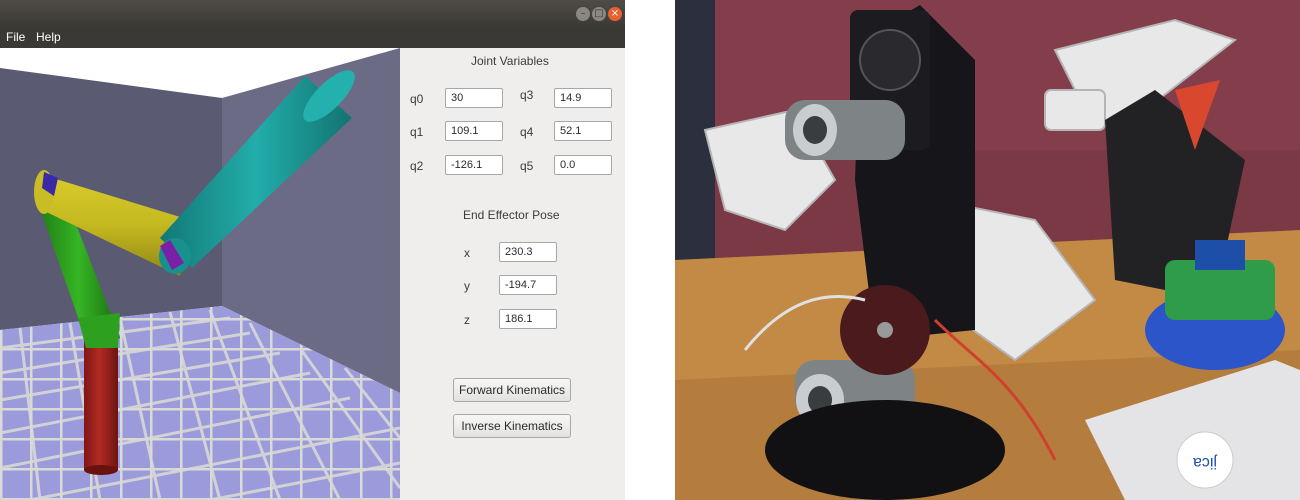 This screenshot has width=1300, height=500. What do you see at coordinates (527, 166) in the screenshot?
I see `joint-label-q5: q5` at bounding box center [527, 166].